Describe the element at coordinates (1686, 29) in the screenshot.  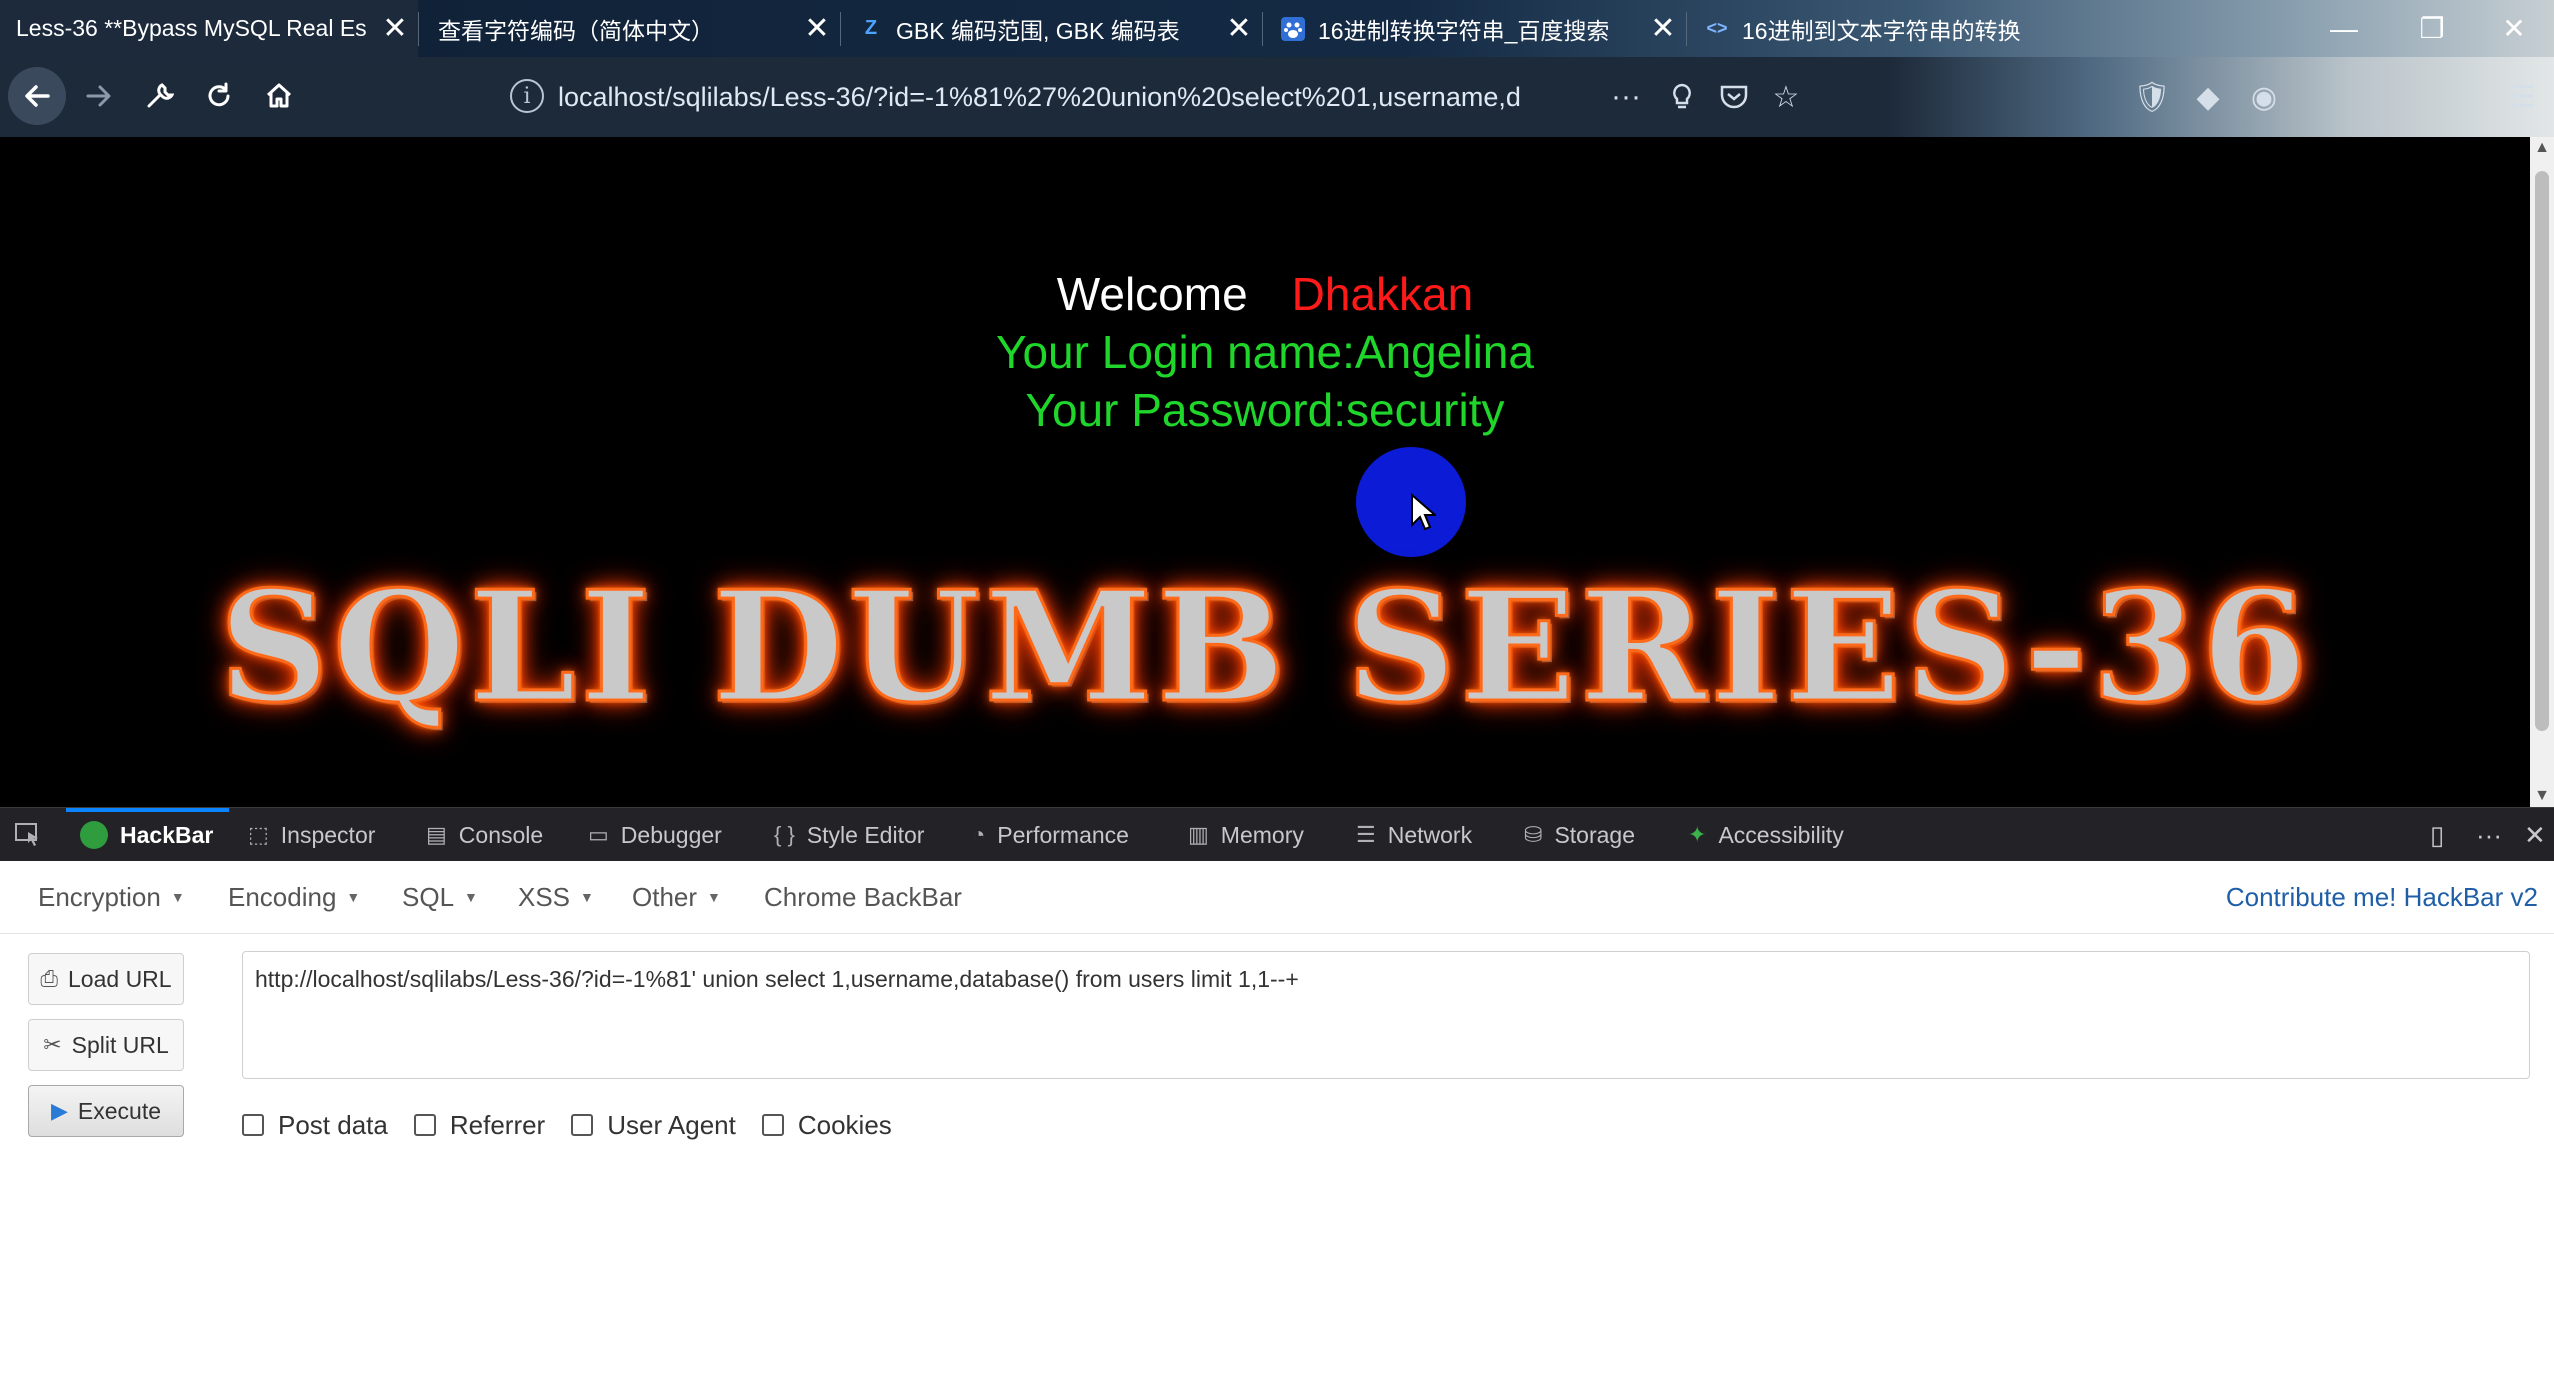
I see `tab-divider` at that location.